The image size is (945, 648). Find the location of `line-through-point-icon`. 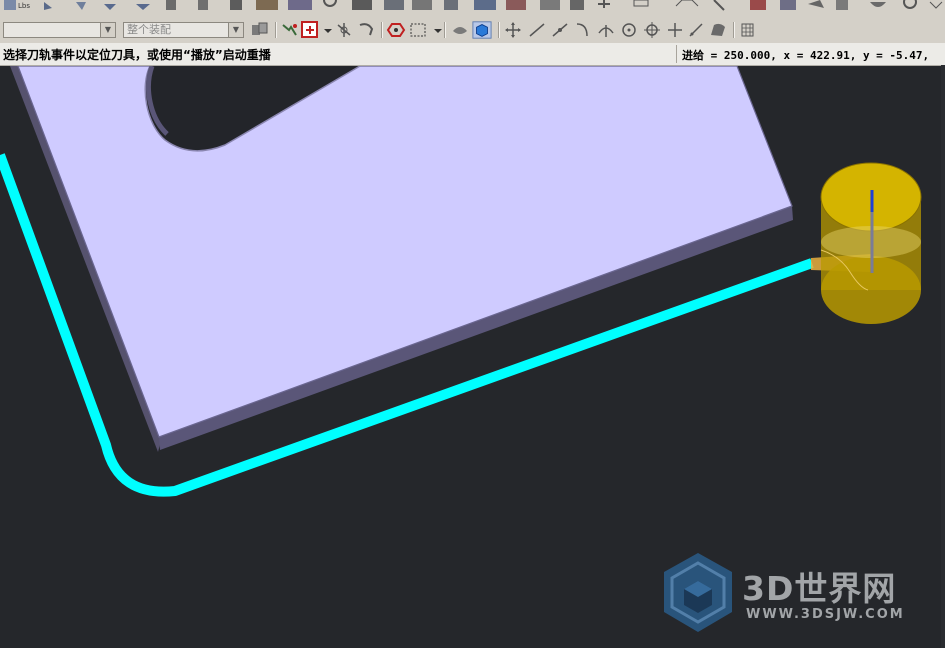

line-through-point-icon is located at coordinates (560, 30).